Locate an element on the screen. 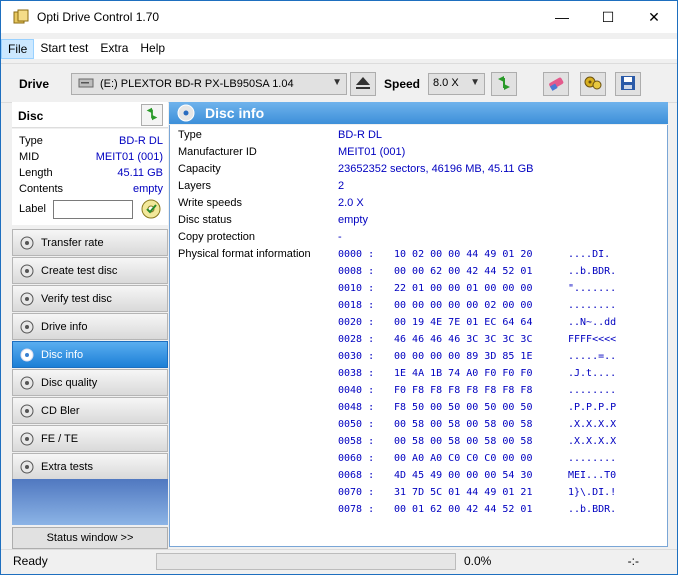  settings-button is located at coordinates (593, 84).